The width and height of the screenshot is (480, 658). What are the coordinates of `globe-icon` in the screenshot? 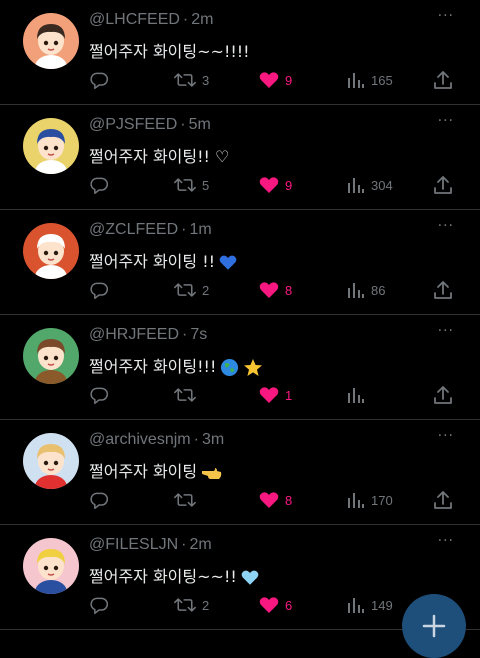 It's located at (230, 367).